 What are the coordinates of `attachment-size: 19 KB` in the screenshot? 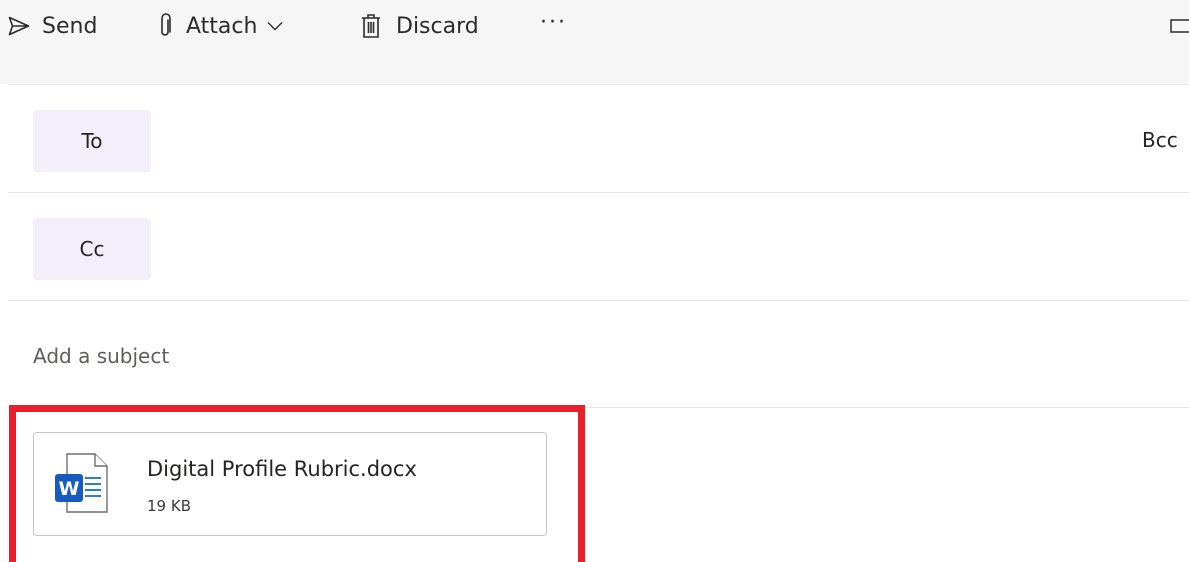 It's located at (169, 506).